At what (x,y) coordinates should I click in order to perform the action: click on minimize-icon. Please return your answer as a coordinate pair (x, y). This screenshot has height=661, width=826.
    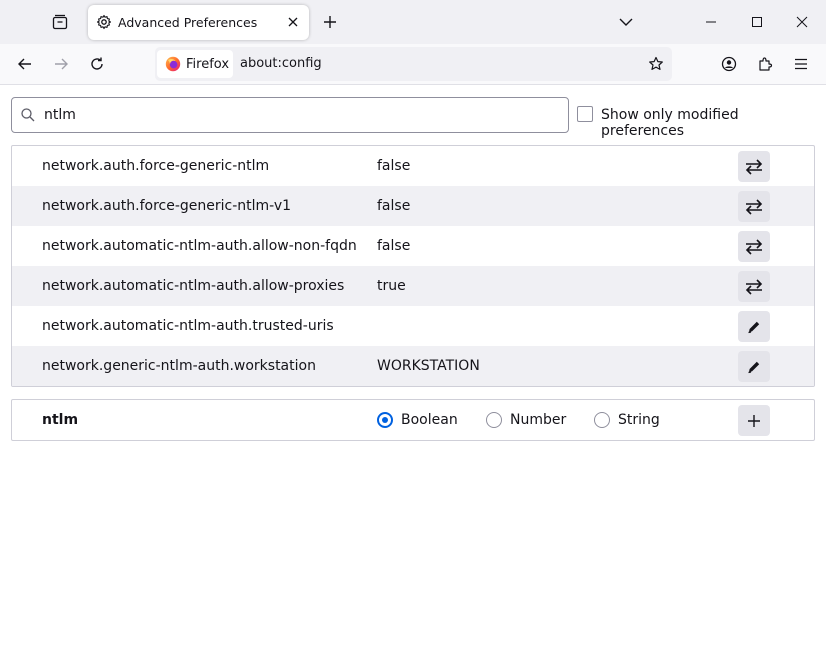
    Looking at the image, I should click on (711, 22).